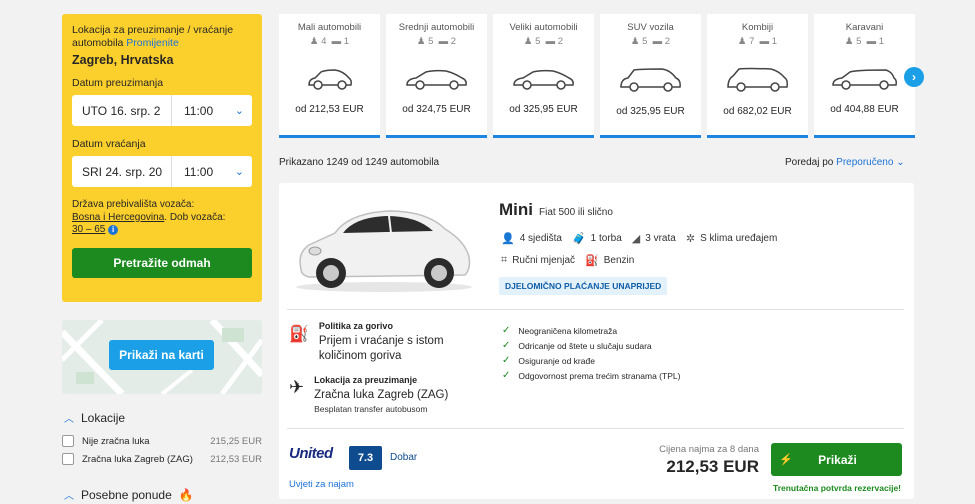 Image resolution: width=975 pixels, height=504 pixels. What do you see at coordinates (690, 239) in the screenshot?
I see `snowflake-icon: ✲` at bounding box center [690, 239].